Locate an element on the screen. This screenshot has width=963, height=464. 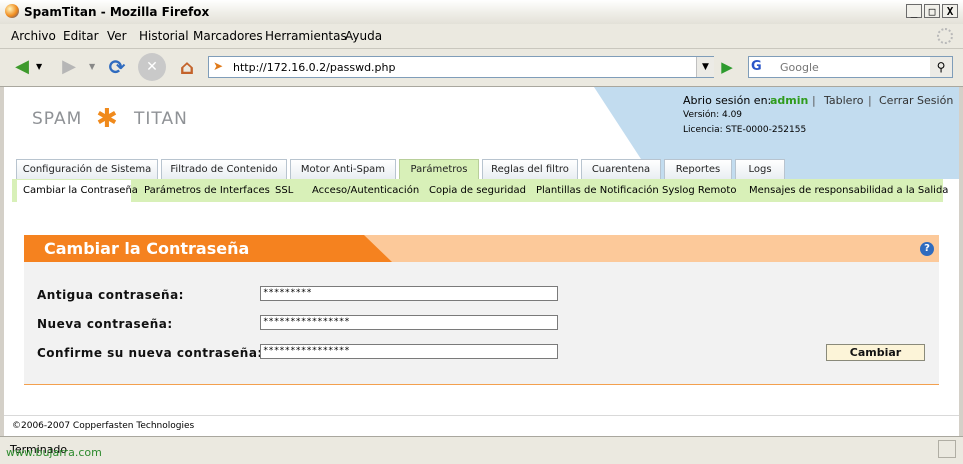
session-label: Abrio sesión en: is located at coordinates (727, 100).